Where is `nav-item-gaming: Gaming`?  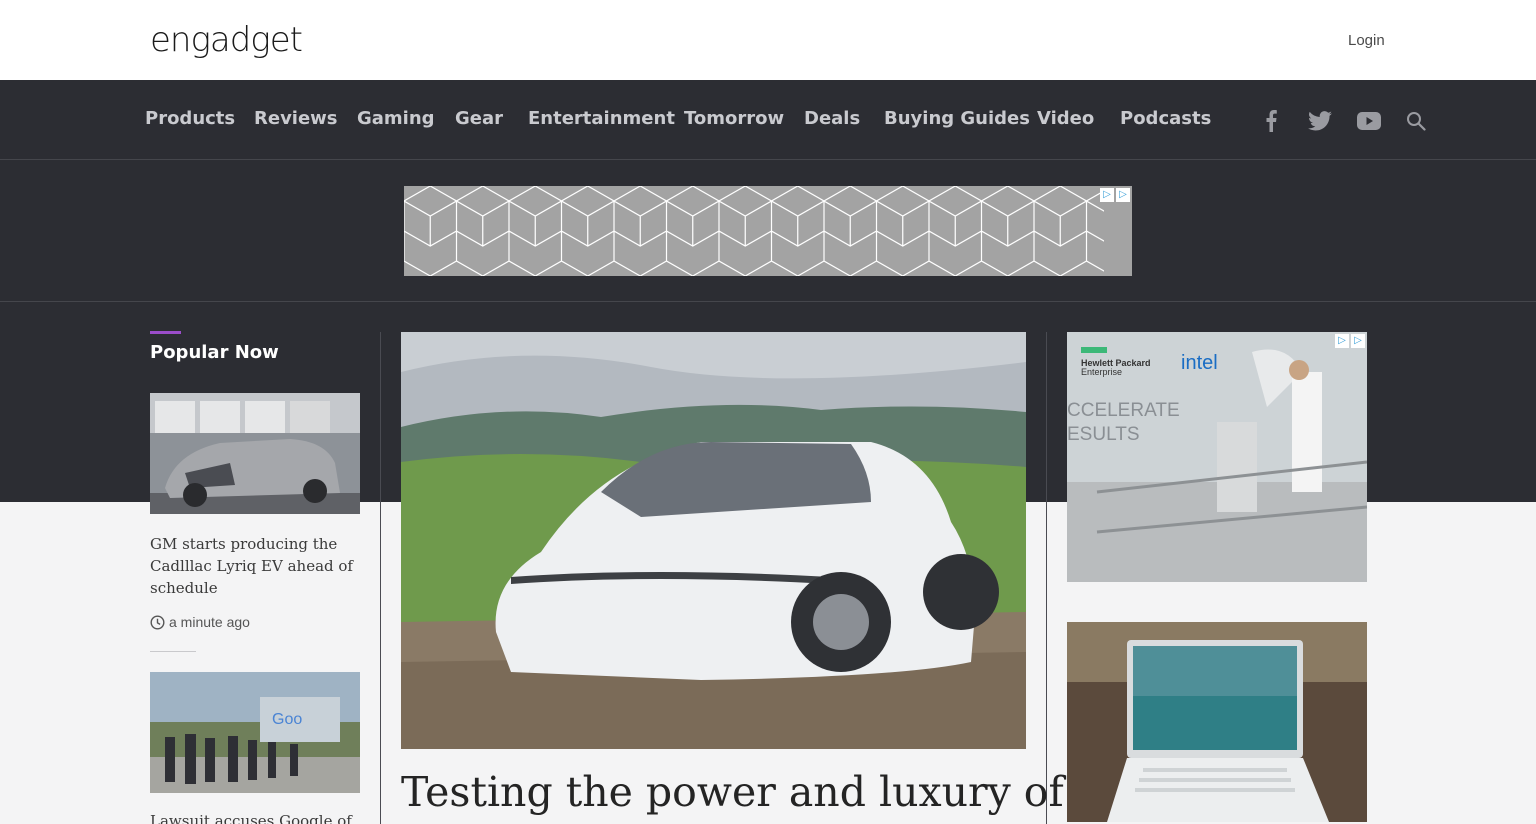 nav-item-gaming: Gaming is located at coordinates (396, 118).